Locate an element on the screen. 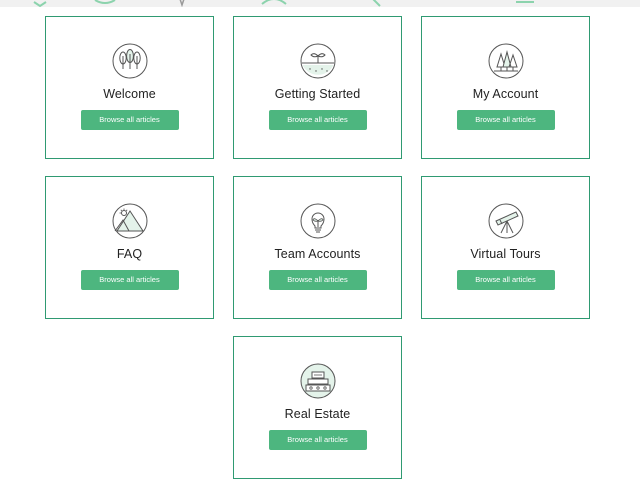 Image resolution: width=640 pixels, height=495 pixels. card-title: My Account is located at coordinates (505, 94).